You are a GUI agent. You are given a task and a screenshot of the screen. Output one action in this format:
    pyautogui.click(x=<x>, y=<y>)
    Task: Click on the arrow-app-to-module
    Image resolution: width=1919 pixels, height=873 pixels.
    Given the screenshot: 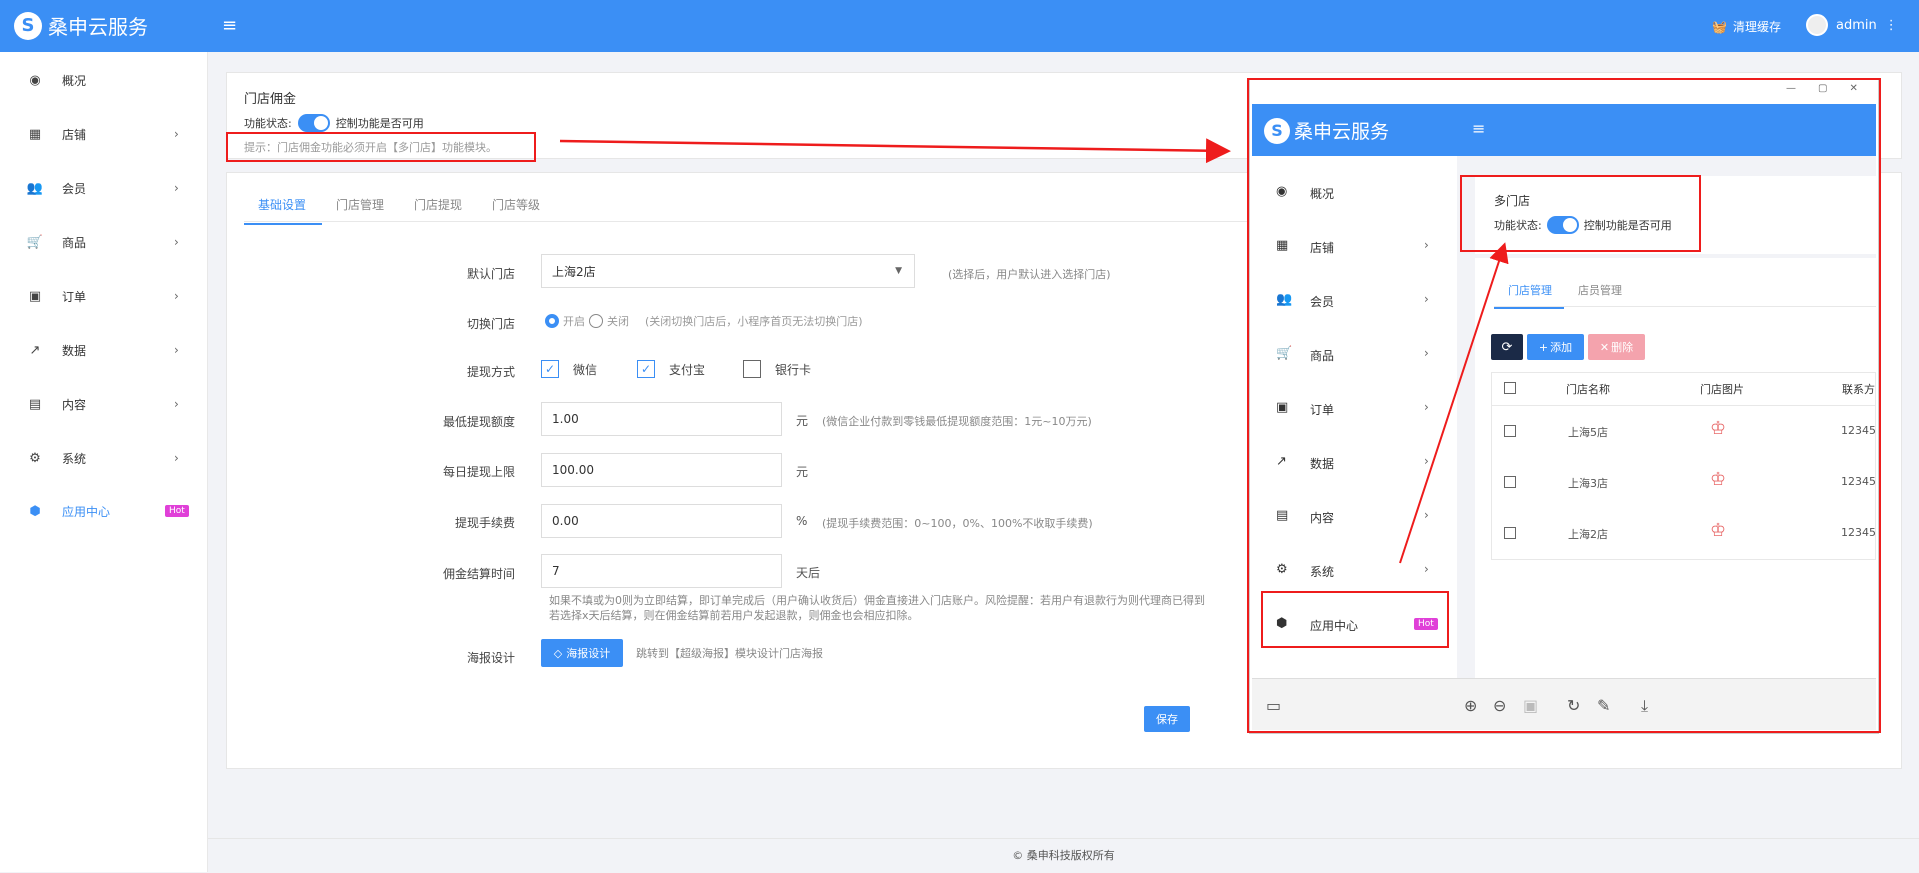 What is the action you would take?
    pyautogui.click(x=1454, y=403)
    